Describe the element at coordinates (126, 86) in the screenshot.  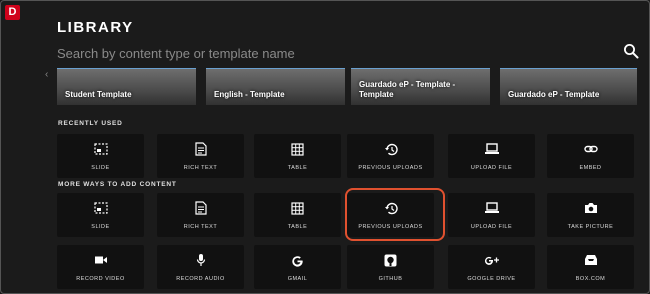
I see `template-card: Student Template` at that location.